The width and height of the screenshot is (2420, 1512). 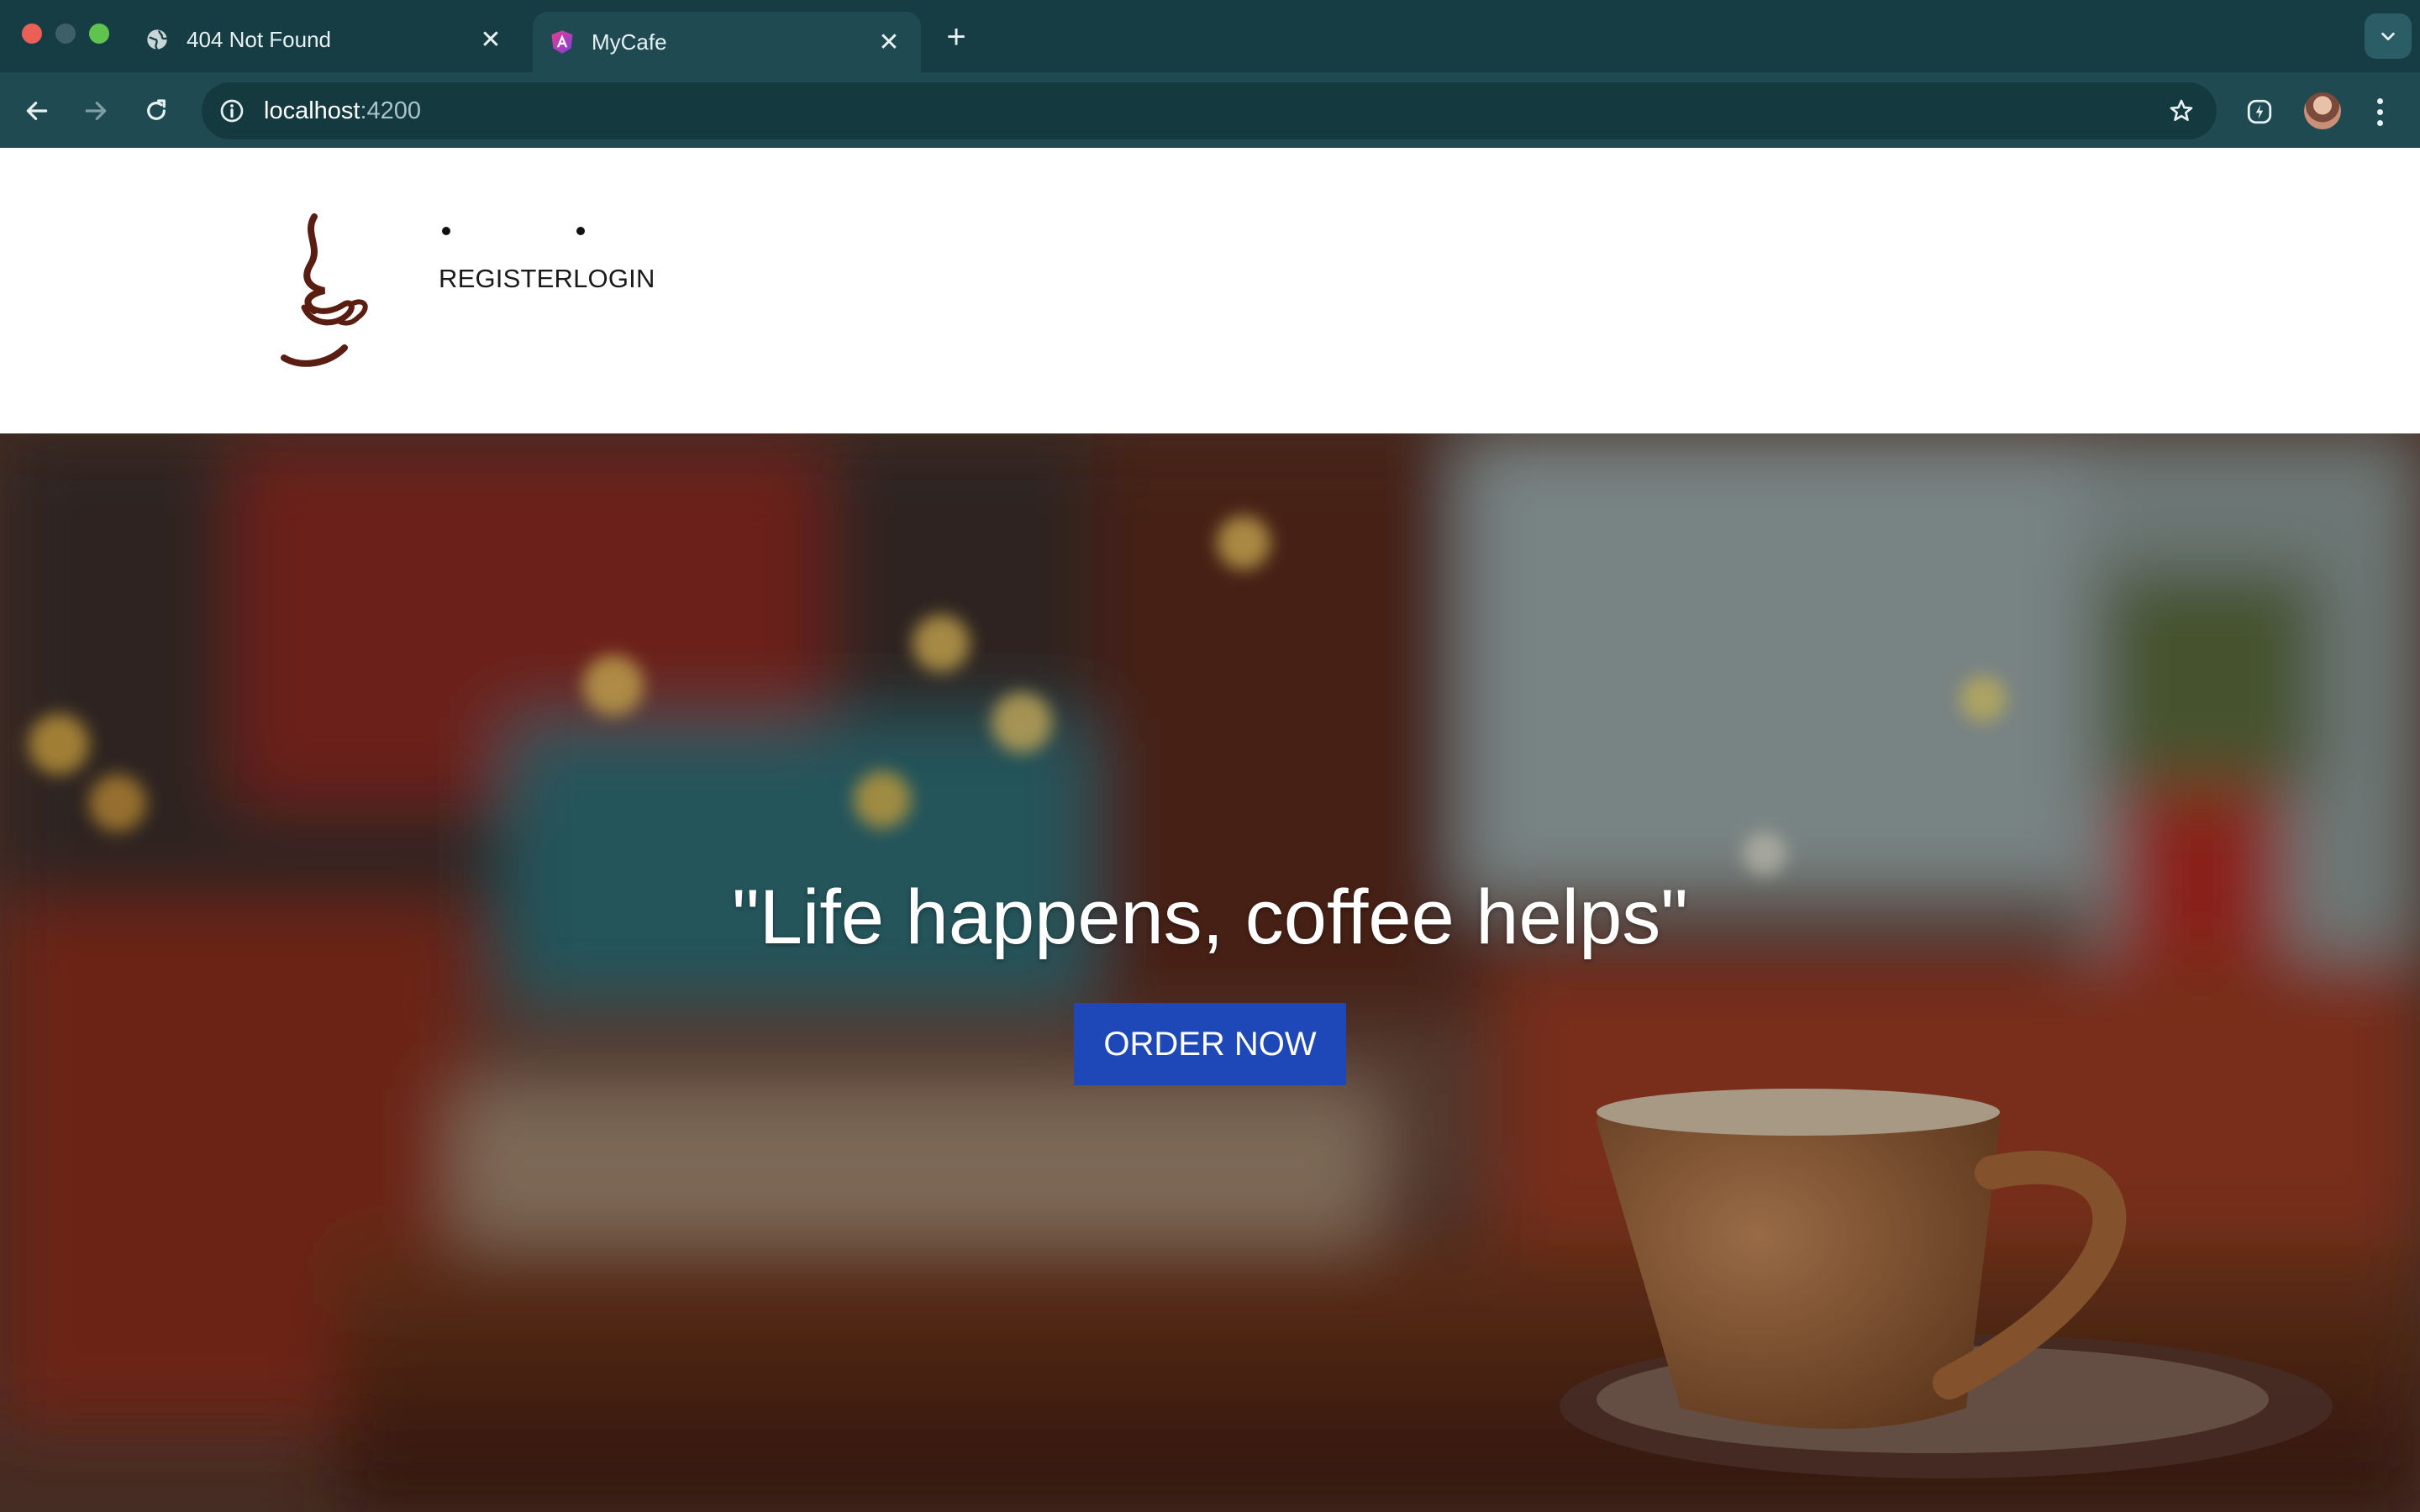 What do you see at coordinates (259, 39) in the screenshot?
I see `tab-title: 404 Not Found` at bounding box center [259, 39].